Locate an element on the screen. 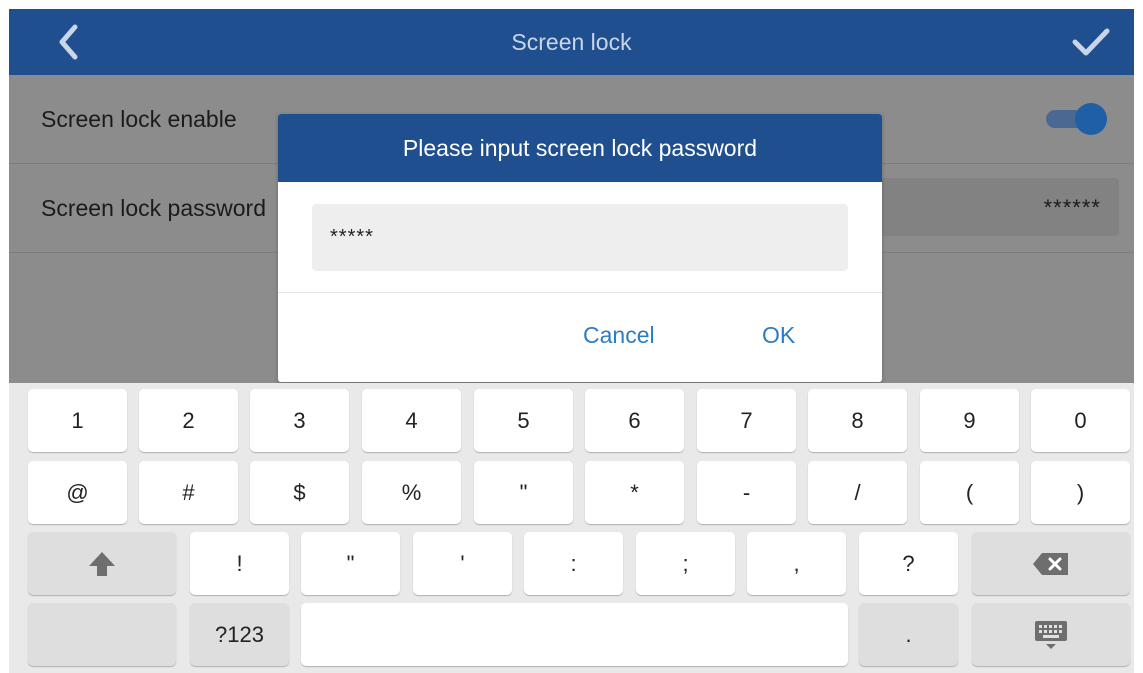  dialog-title: Please input screen lock password is located at coordinates (580, 148).